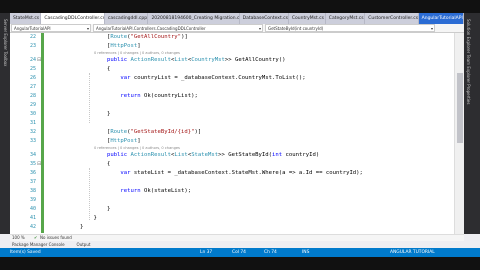 The width and height of the screenshot is (480, 270). Describe the element at coordinates (32, 209) in the screenshot. I see `line-number: 40` at that location.